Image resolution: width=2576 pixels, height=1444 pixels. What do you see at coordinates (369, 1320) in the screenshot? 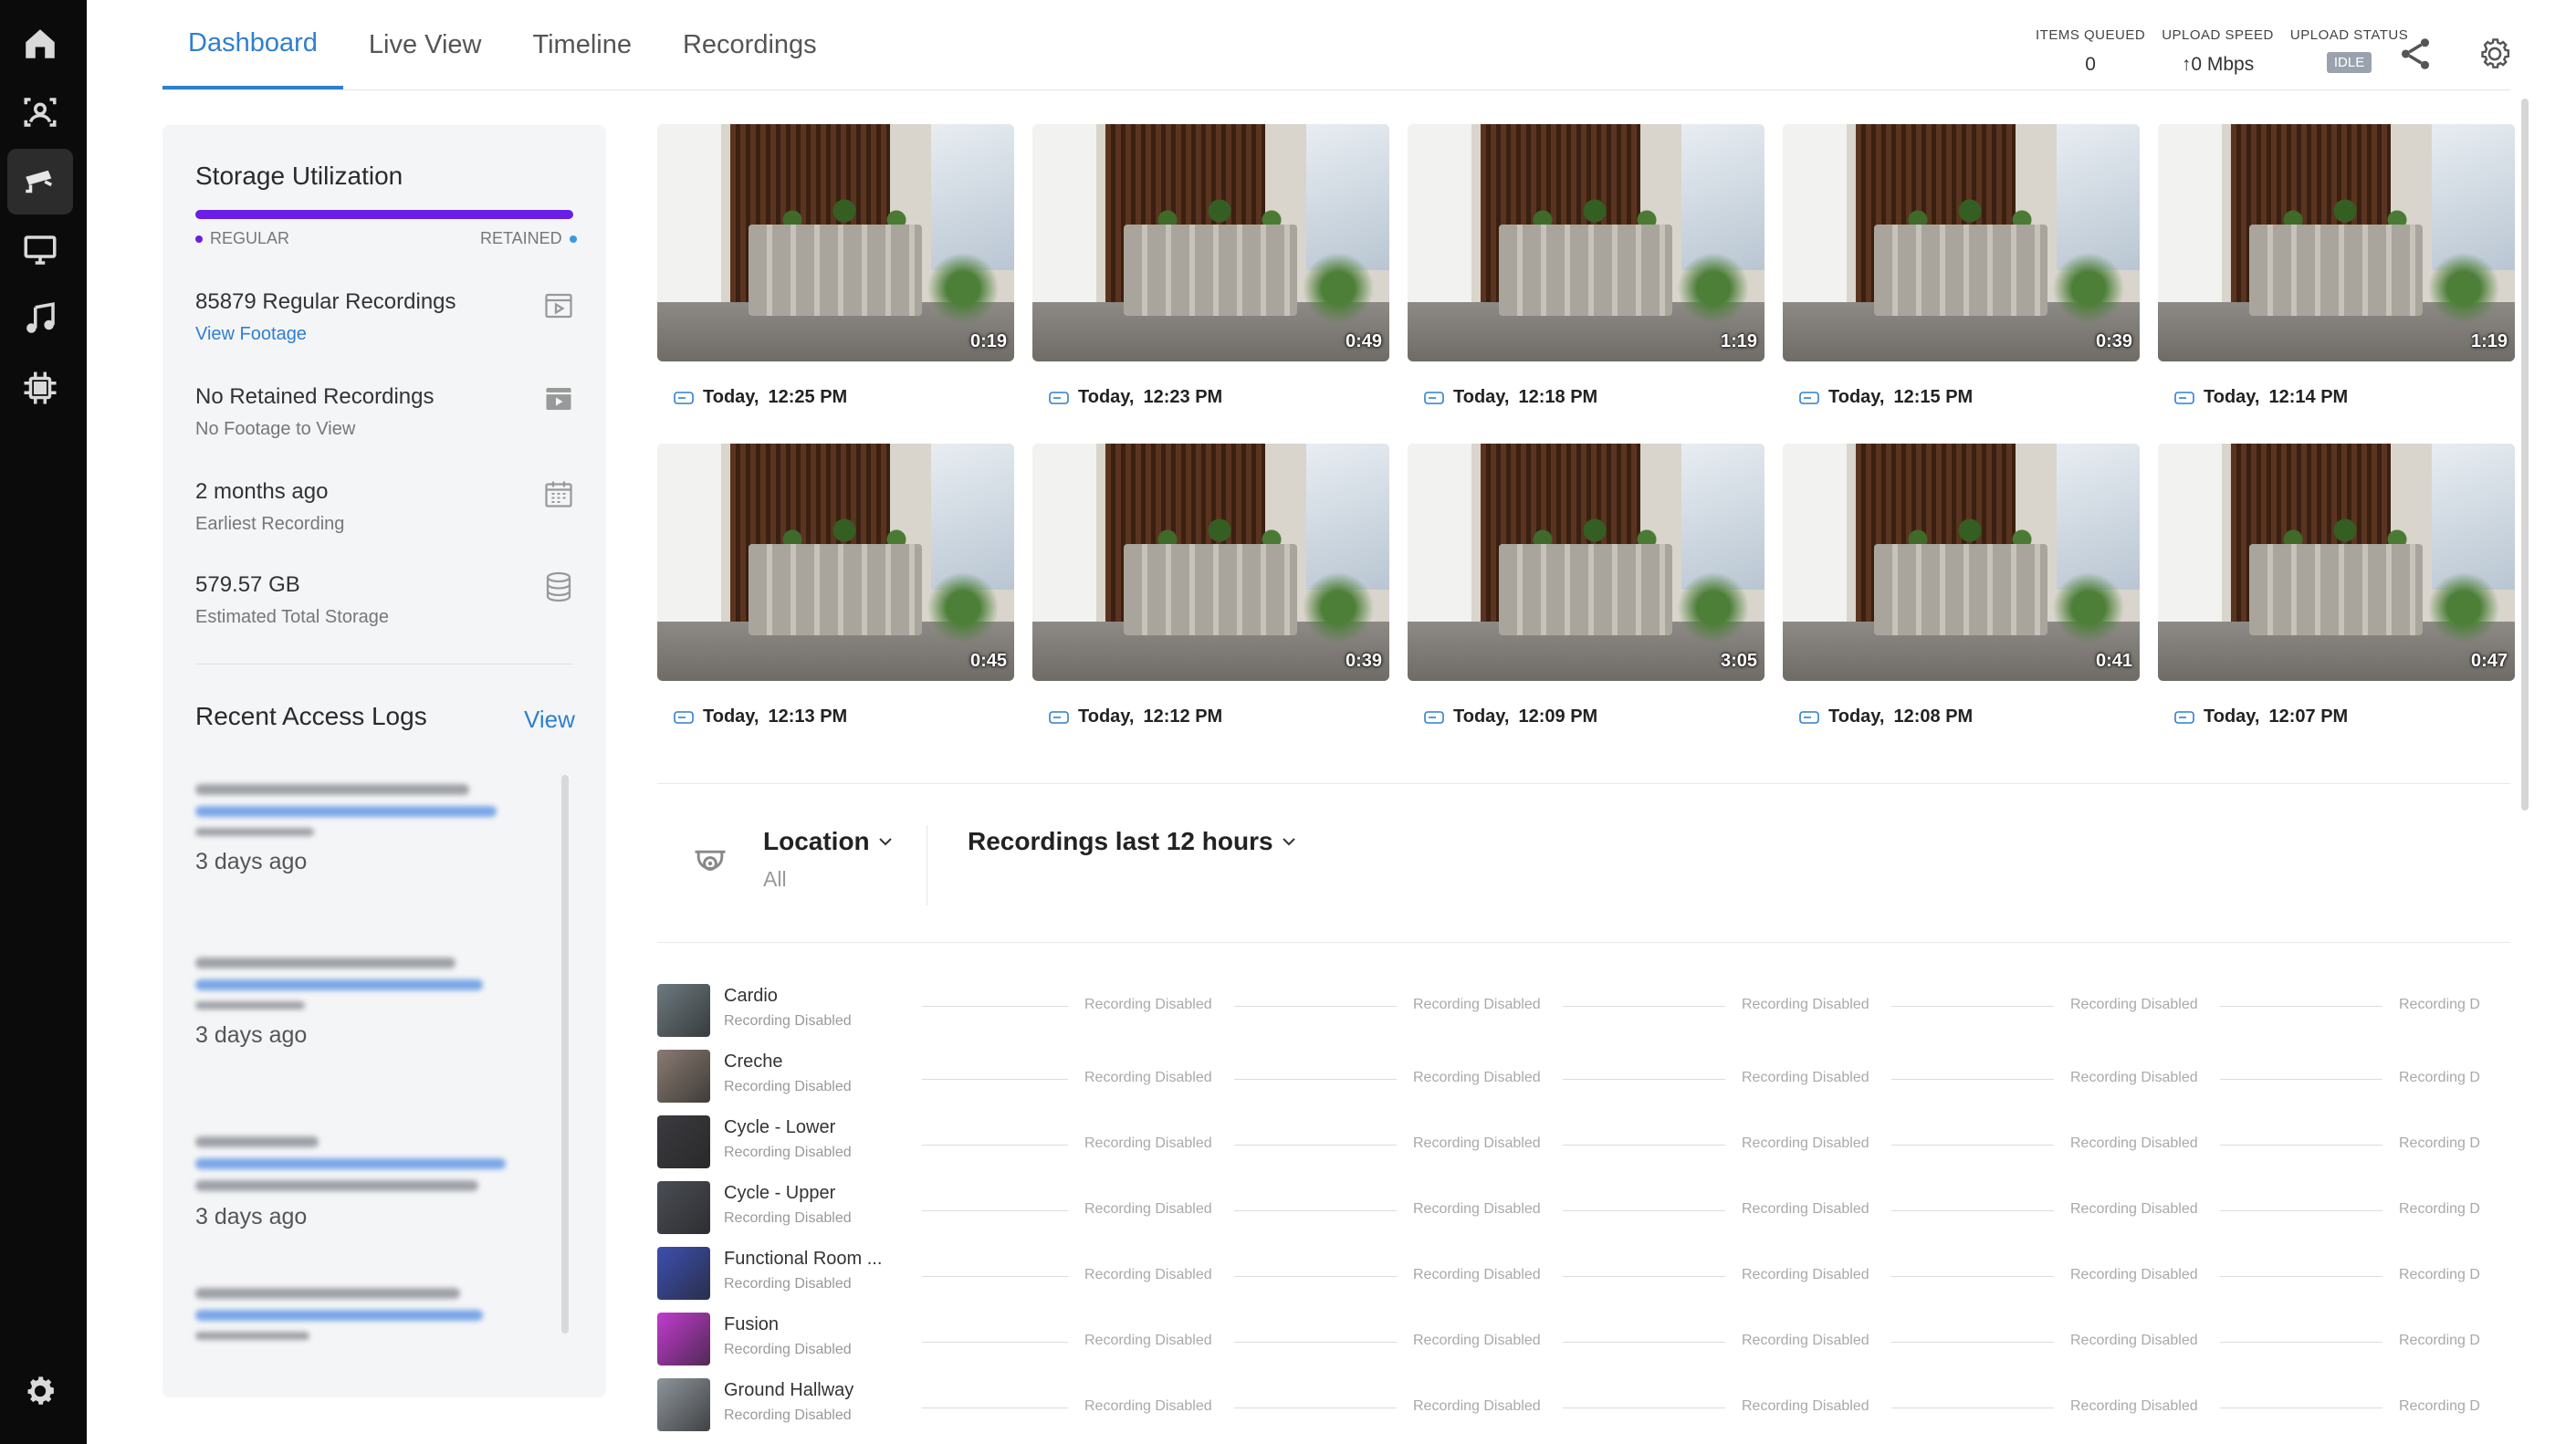
I see `access-log-entry` at bounding box center [369, 1320].